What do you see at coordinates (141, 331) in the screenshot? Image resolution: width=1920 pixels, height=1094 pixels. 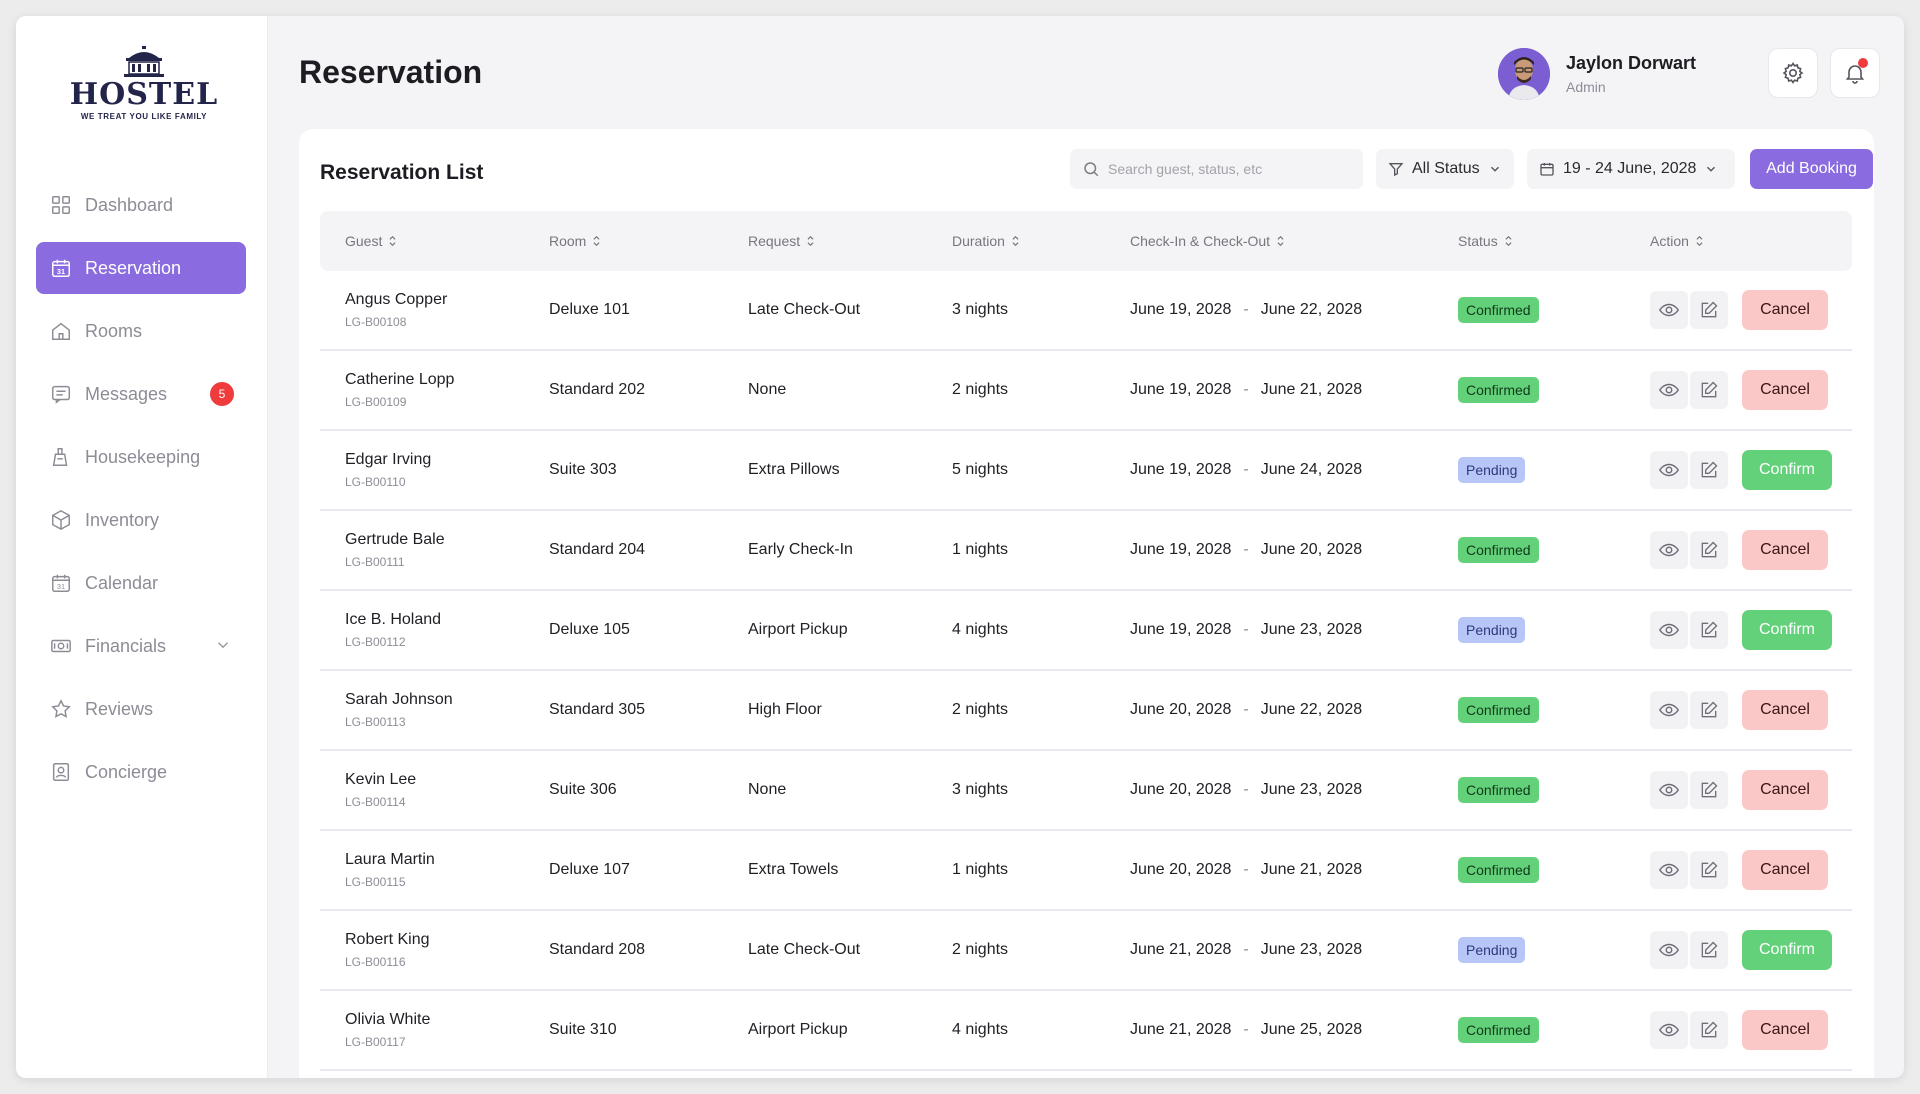 I see `sidebar-item-rooms: Rooms` at bounding box center [141, 331].